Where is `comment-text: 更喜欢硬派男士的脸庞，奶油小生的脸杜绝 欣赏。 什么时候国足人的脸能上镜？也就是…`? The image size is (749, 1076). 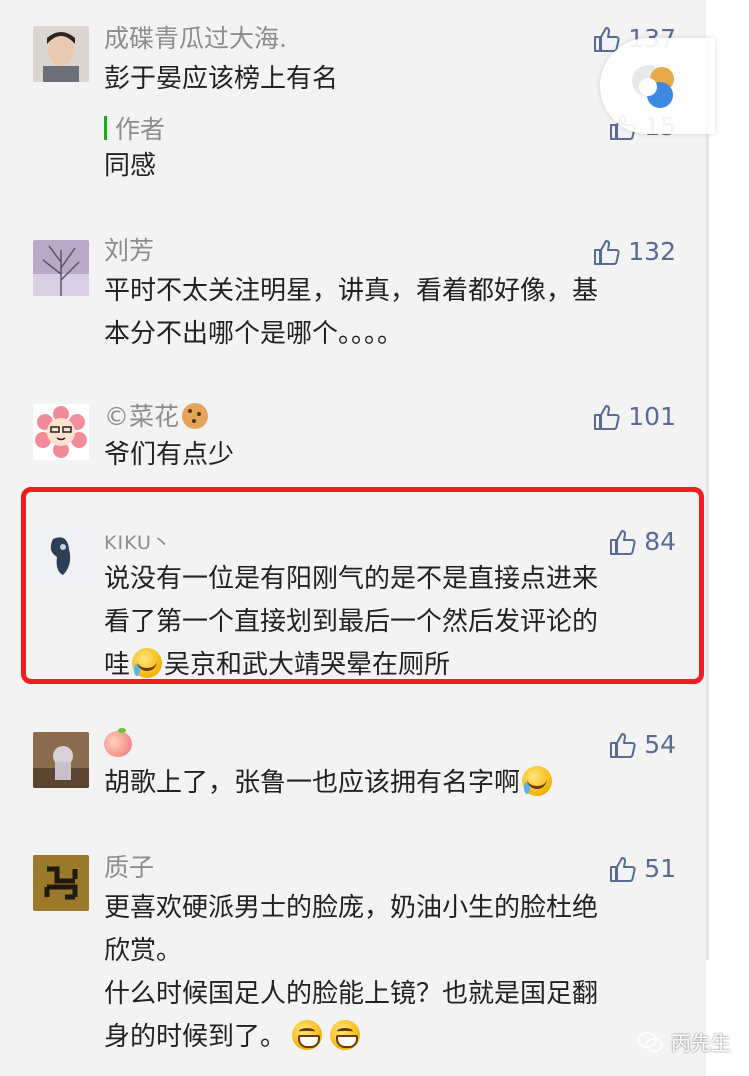
comment-text: 更喜欢硬派男士的脸庞，奶油小生的脸杜绝 欣赏。 什么时候国足人的脸能上镜？也就是… is located at coordinates (389, 973).